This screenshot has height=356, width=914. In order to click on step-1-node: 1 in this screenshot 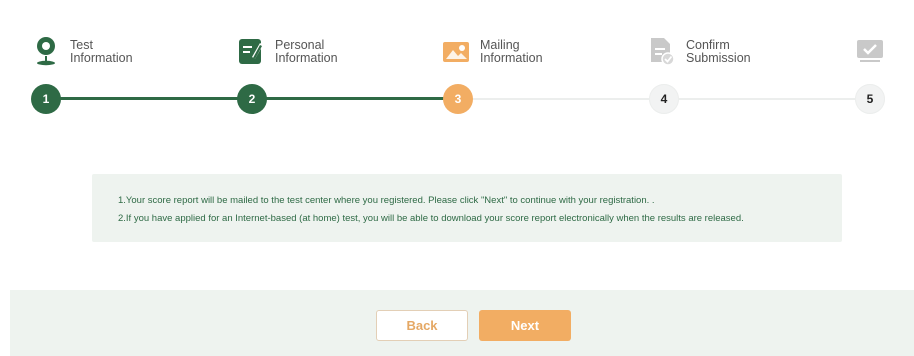, I will do `click(46, 99)`.